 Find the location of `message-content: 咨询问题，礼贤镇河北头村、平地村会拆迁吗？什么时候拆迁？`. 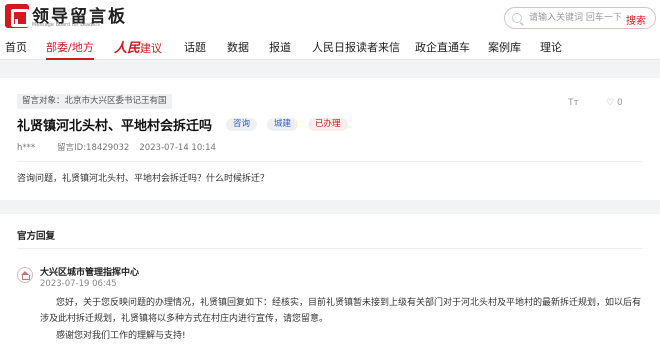

message-content: 咨询问题，礼贤镇河北头村、平地村会拆迁吗？什么时候拆迁？ is located at coordinates (143, 179).